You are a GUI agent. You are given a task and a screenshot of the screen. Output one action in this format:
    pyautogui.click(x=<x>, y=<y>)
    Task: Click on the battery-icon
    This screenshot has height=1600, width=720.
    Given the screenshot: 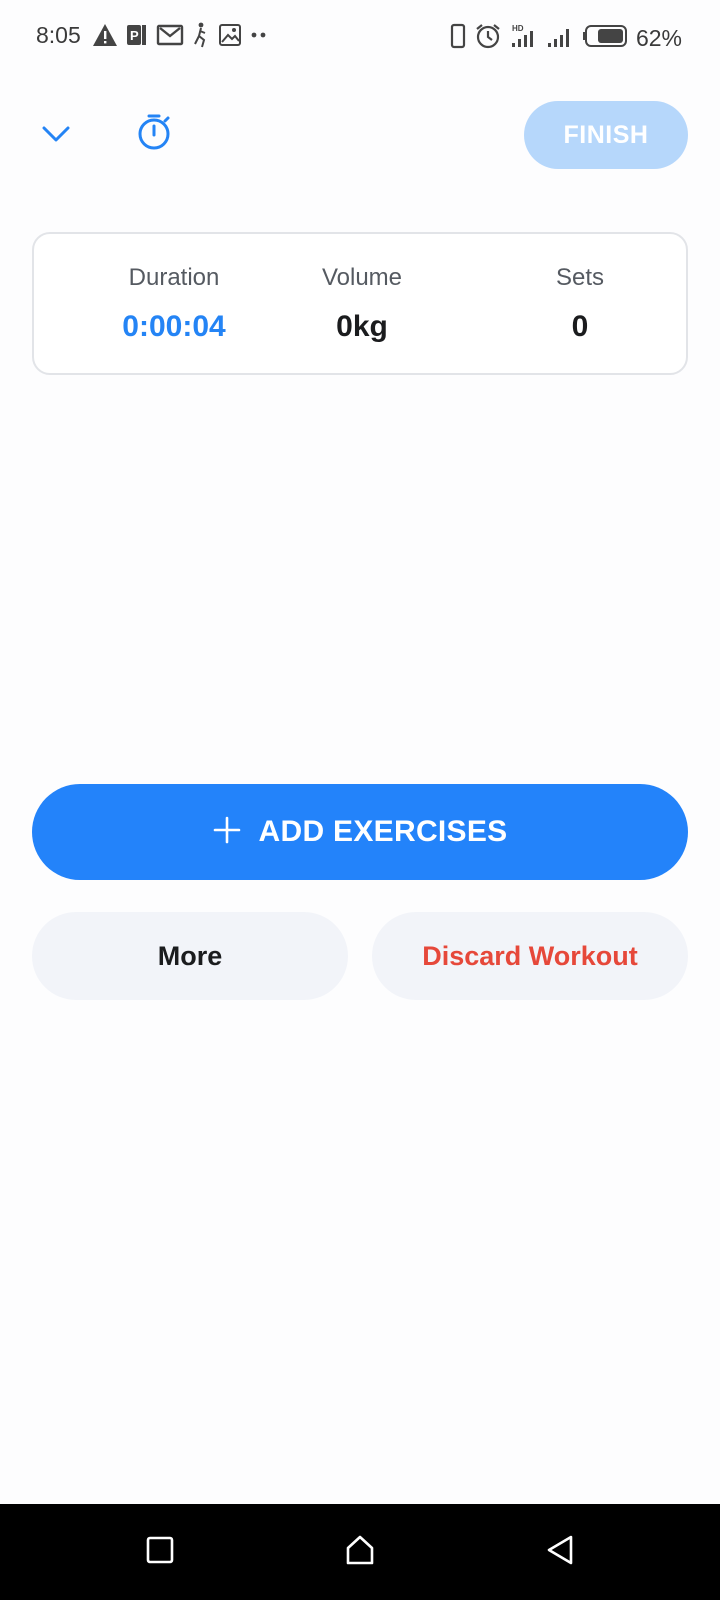 What is the action you would take?
    pyautogui.click(x=605, y=38)
    